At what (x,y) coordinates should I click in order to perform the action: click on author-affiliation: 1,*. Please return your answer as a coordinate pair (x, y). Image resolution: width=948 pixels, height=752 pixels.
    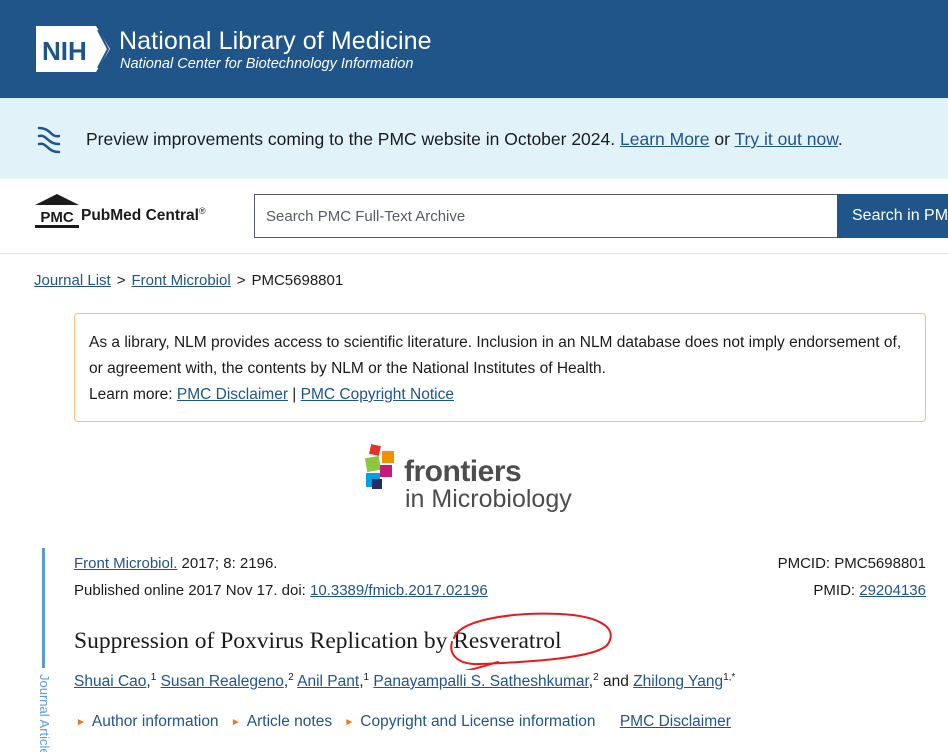
    Looking at the image, I should click on (729, 677).